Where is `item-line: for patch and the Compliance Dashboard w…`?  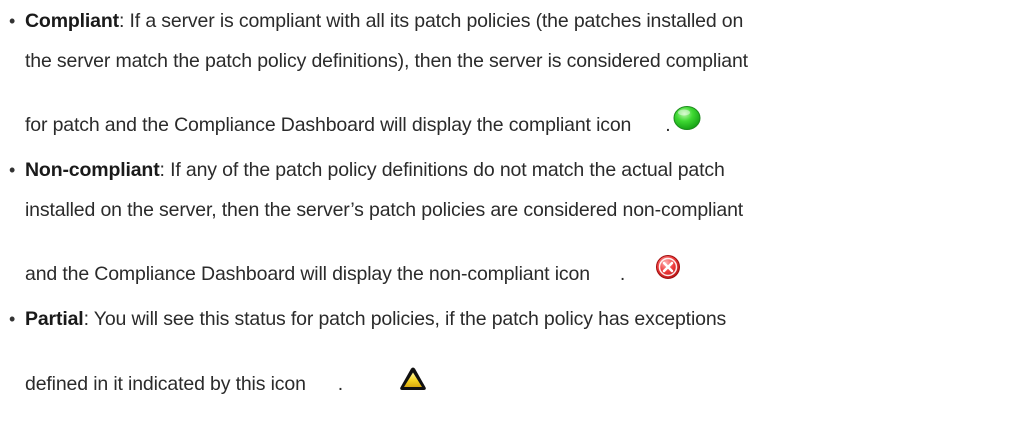
item-line: for patch and the Compliance Dashboard w… is located at coordinates (348, 125).